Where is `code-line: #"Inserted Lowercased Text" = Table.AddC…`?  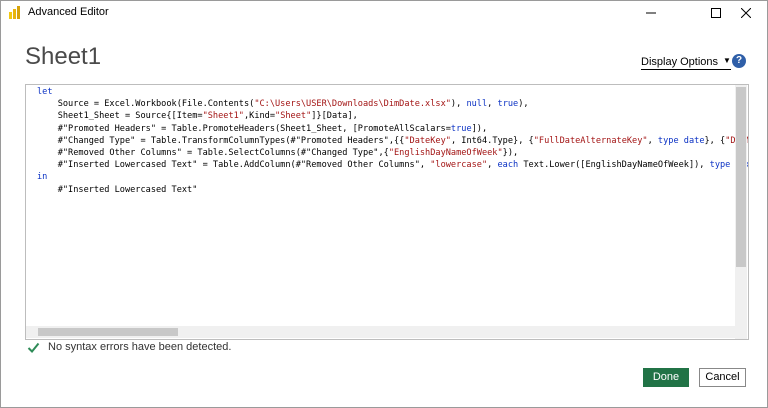 code-line: #"Inserted Lowercased Text" = Table.AddC… is located at coordinates (392, 165).